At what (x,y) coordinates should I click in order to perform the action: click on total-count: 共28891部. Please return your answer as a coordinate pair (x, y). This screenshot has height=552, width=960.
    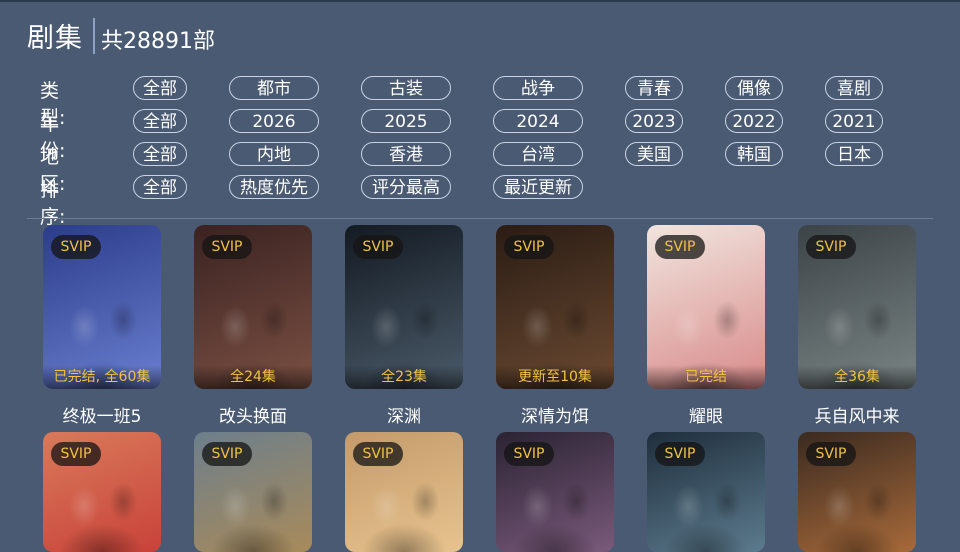
    Looking at the image, I should click on (158, 41).